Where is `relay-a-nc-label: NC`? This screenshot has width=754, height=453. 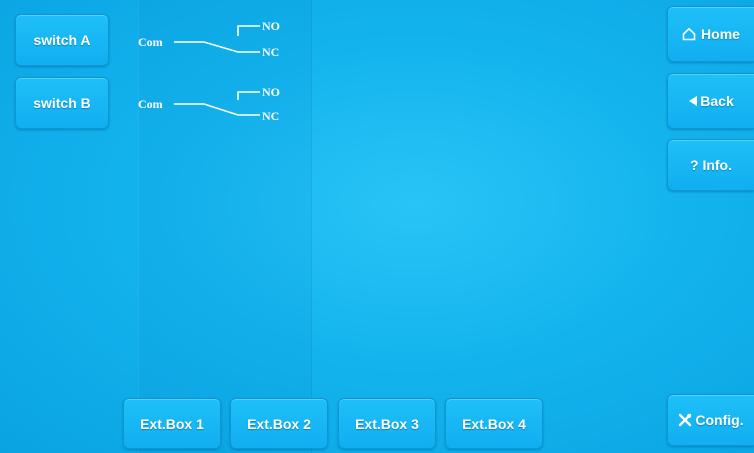
relay-a-nc-label: NC is located at coordinates (270, 52).